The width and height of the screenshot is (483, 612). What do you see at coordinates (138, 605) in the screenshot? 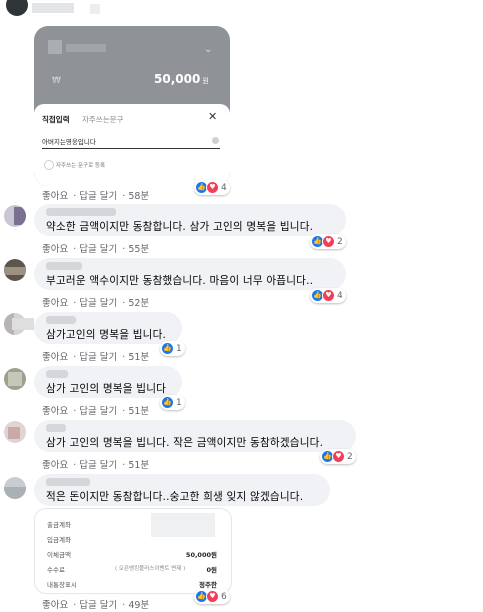
I see `timestamp: 49분` at bounding box center [138, 605].